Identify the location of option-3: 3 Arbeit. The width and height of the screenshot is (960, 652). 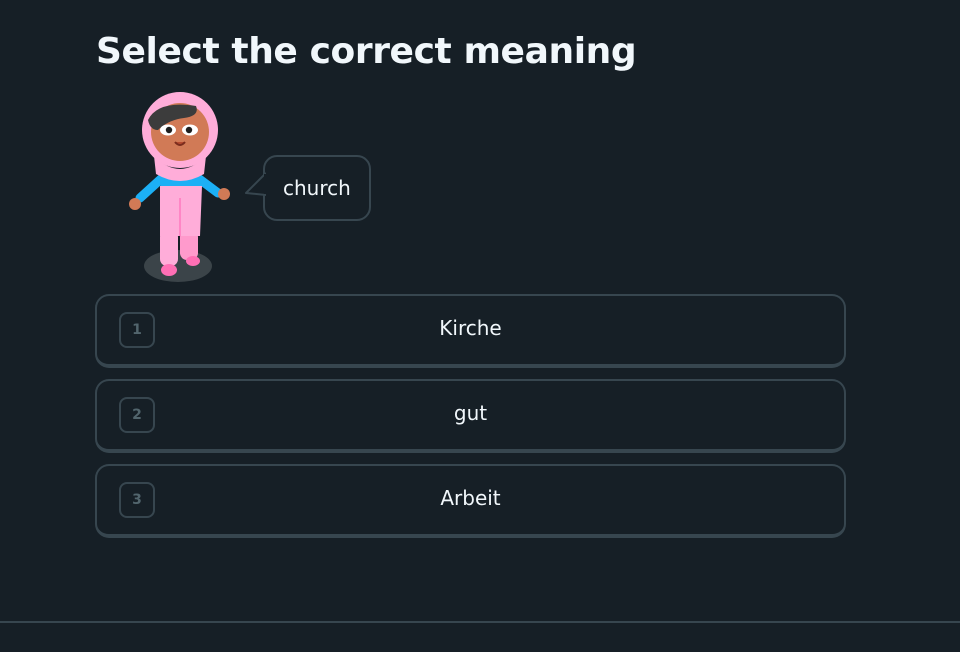
(470, 501).